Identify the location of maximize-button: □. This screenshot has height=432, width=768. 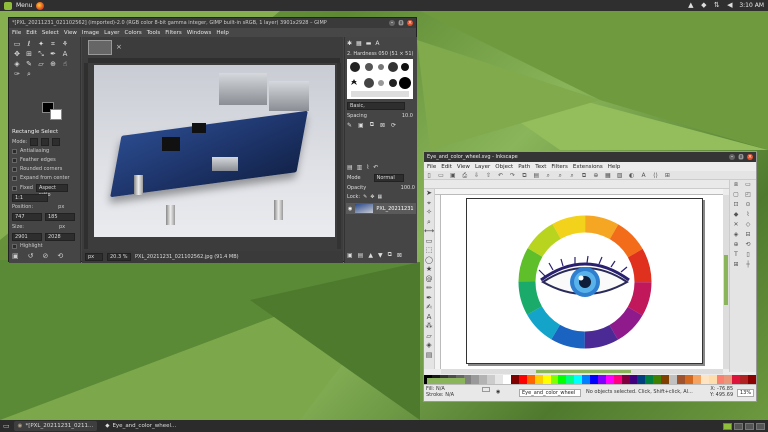
(401, 23).